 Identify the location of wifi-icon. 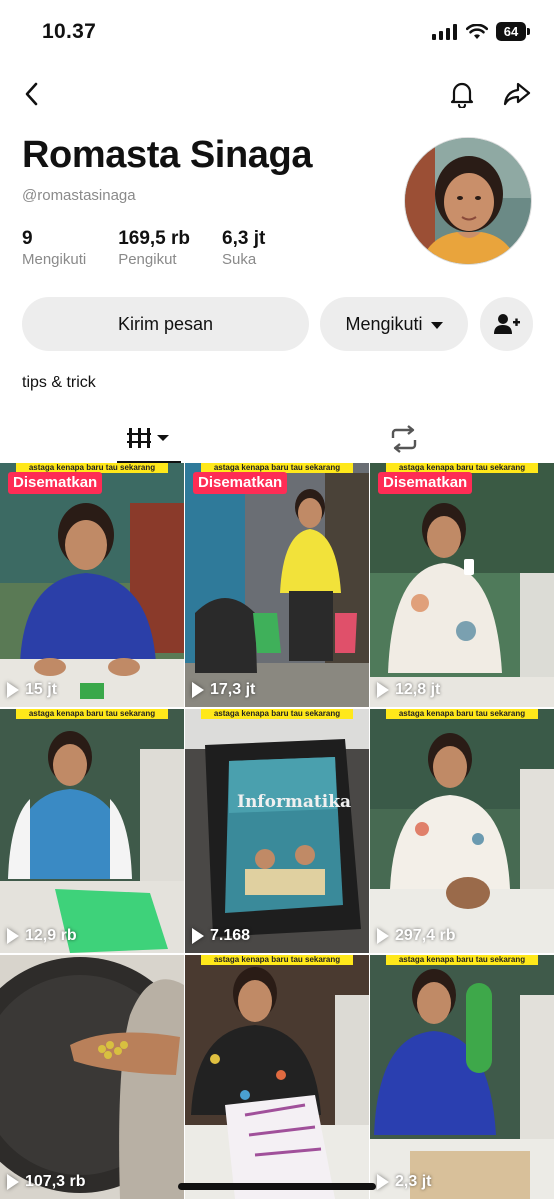
(477, 31).